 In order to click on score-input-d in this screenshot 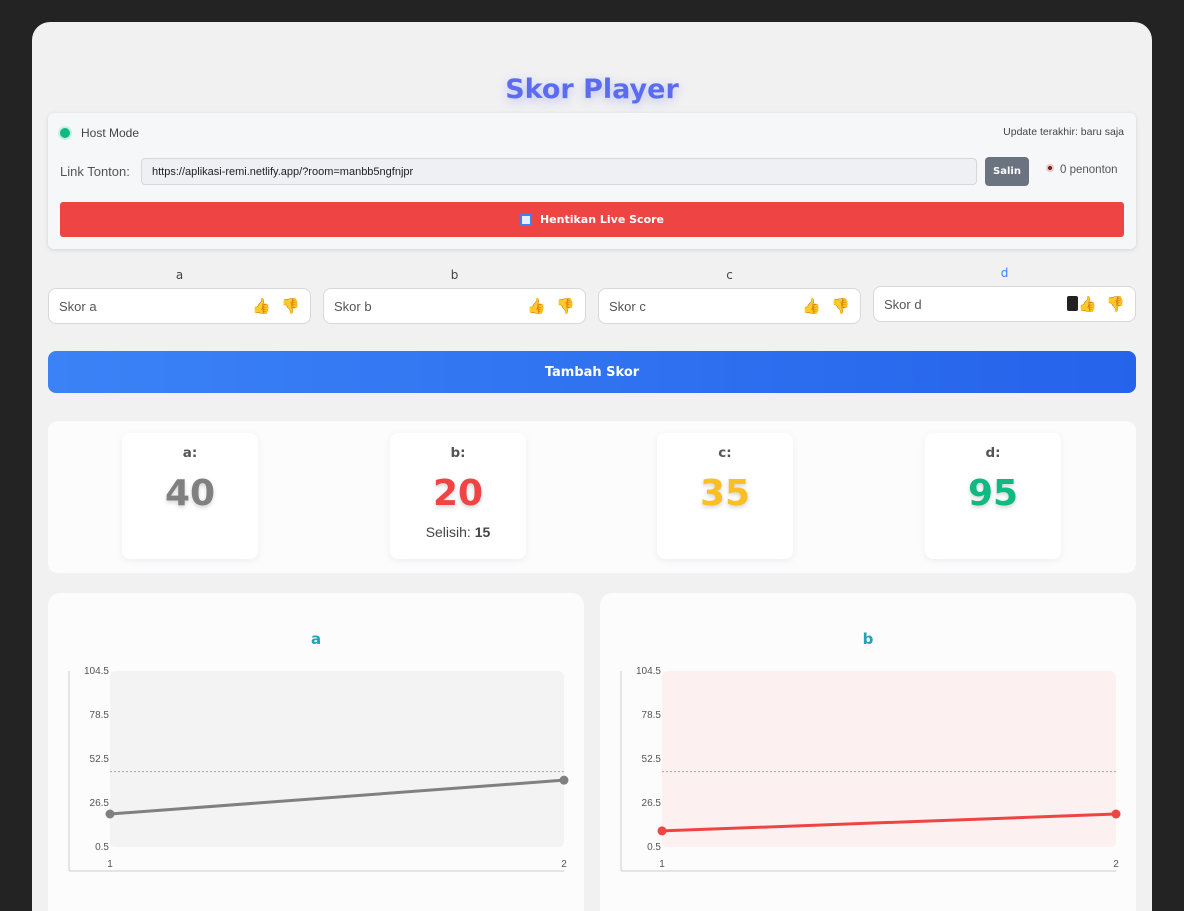, I will do `click(969, 304)`.